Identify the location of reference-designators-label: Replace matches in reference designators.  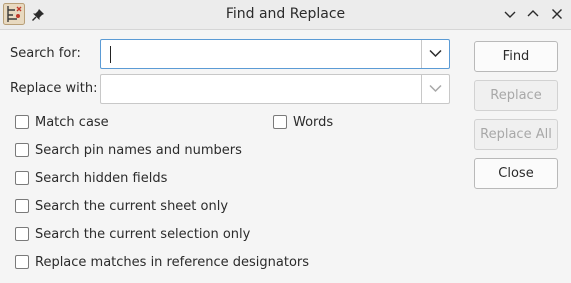
(172, 262).